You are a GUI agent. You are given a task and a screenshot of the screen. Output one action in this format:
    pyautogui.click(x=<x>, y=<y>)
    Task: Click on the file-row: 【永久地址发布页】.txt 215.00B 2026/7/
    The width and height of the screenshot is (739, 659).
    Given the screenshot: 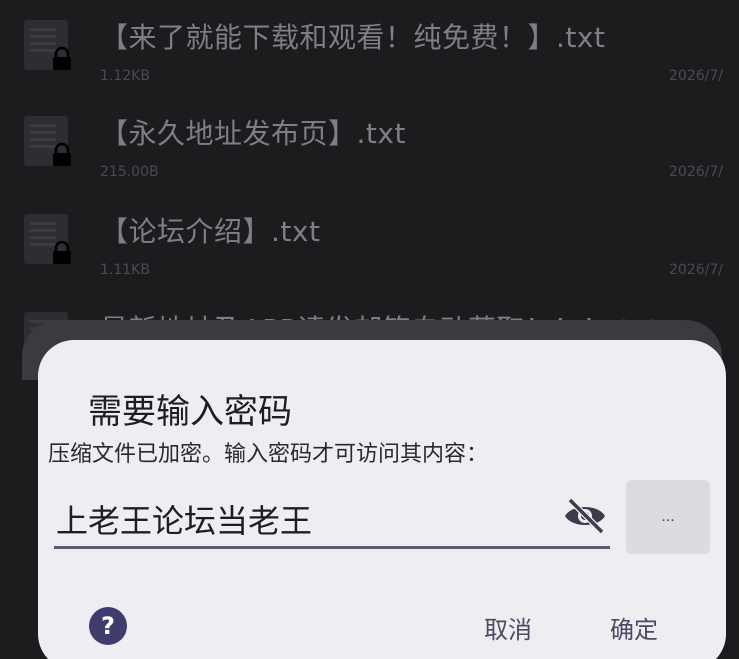 What is the action you would take?
    pyautogui.click(x=369, y=144)
    